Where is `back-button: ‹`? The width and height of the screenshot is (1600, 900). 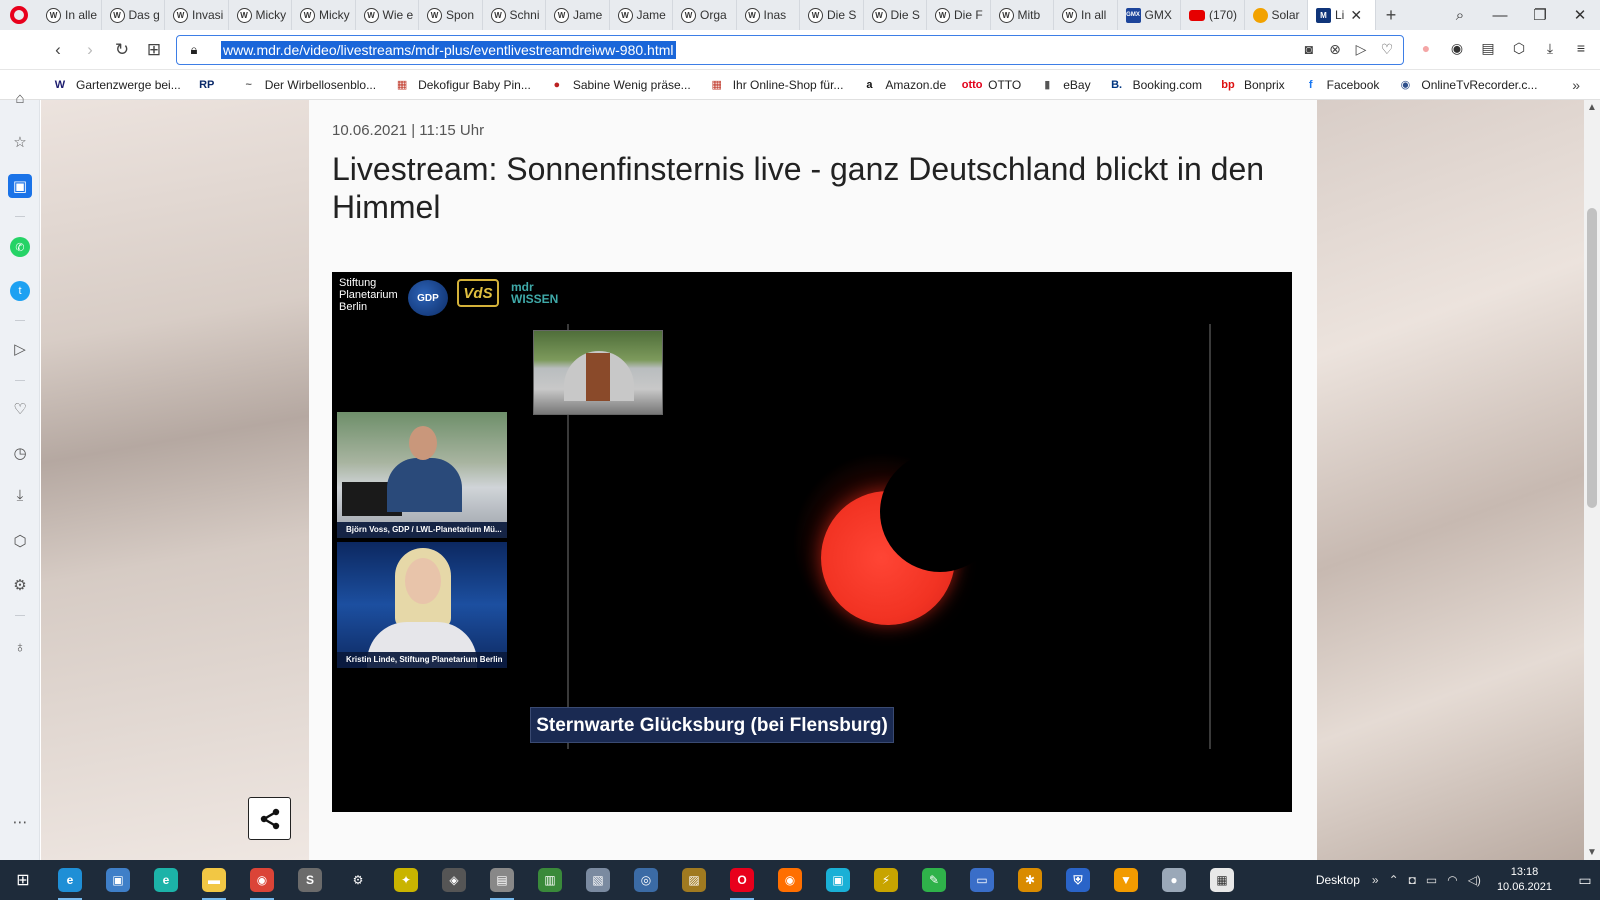
back-button: ‹ is located at coordinates (58, 50).